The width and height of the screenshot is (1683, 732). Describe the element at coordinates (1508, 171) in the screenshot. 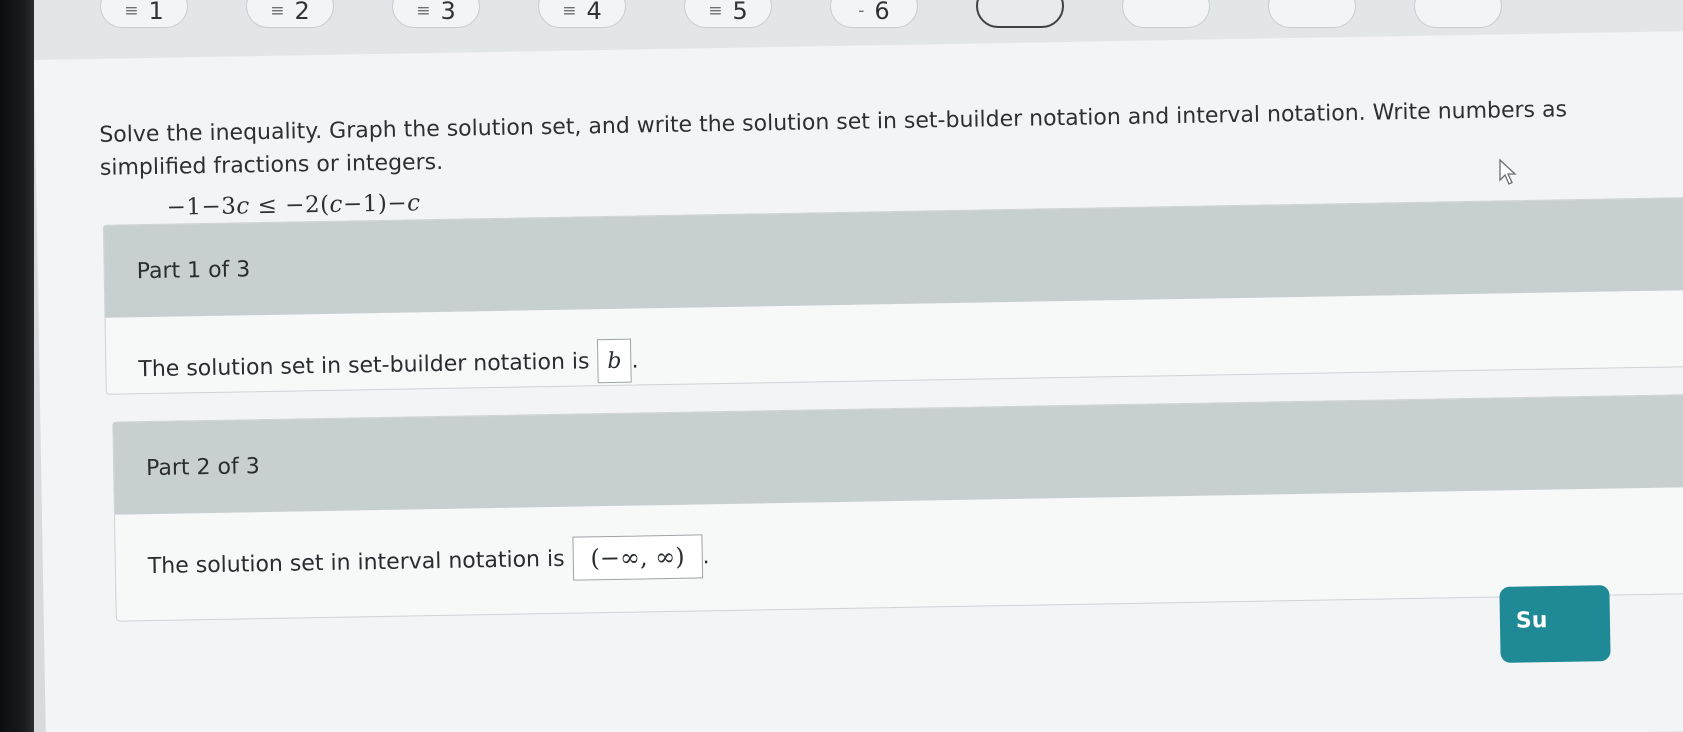

I see `mouse-cursor-icon` at that location.